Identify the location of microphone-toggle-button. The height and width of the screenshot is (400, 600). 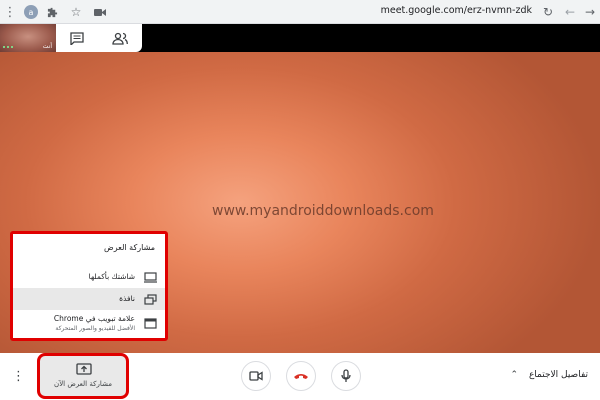
(346, 376).